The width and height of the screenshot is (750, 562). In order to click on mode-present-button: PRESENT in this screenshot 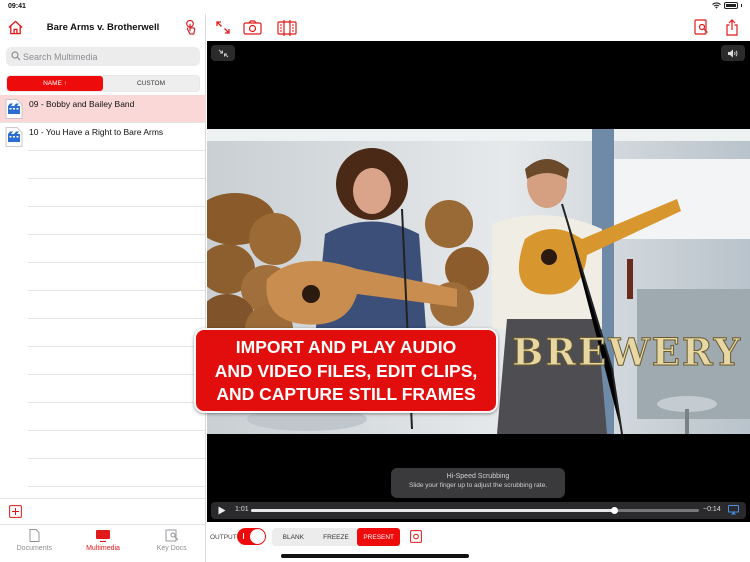, I will do `click(379, 537)`.